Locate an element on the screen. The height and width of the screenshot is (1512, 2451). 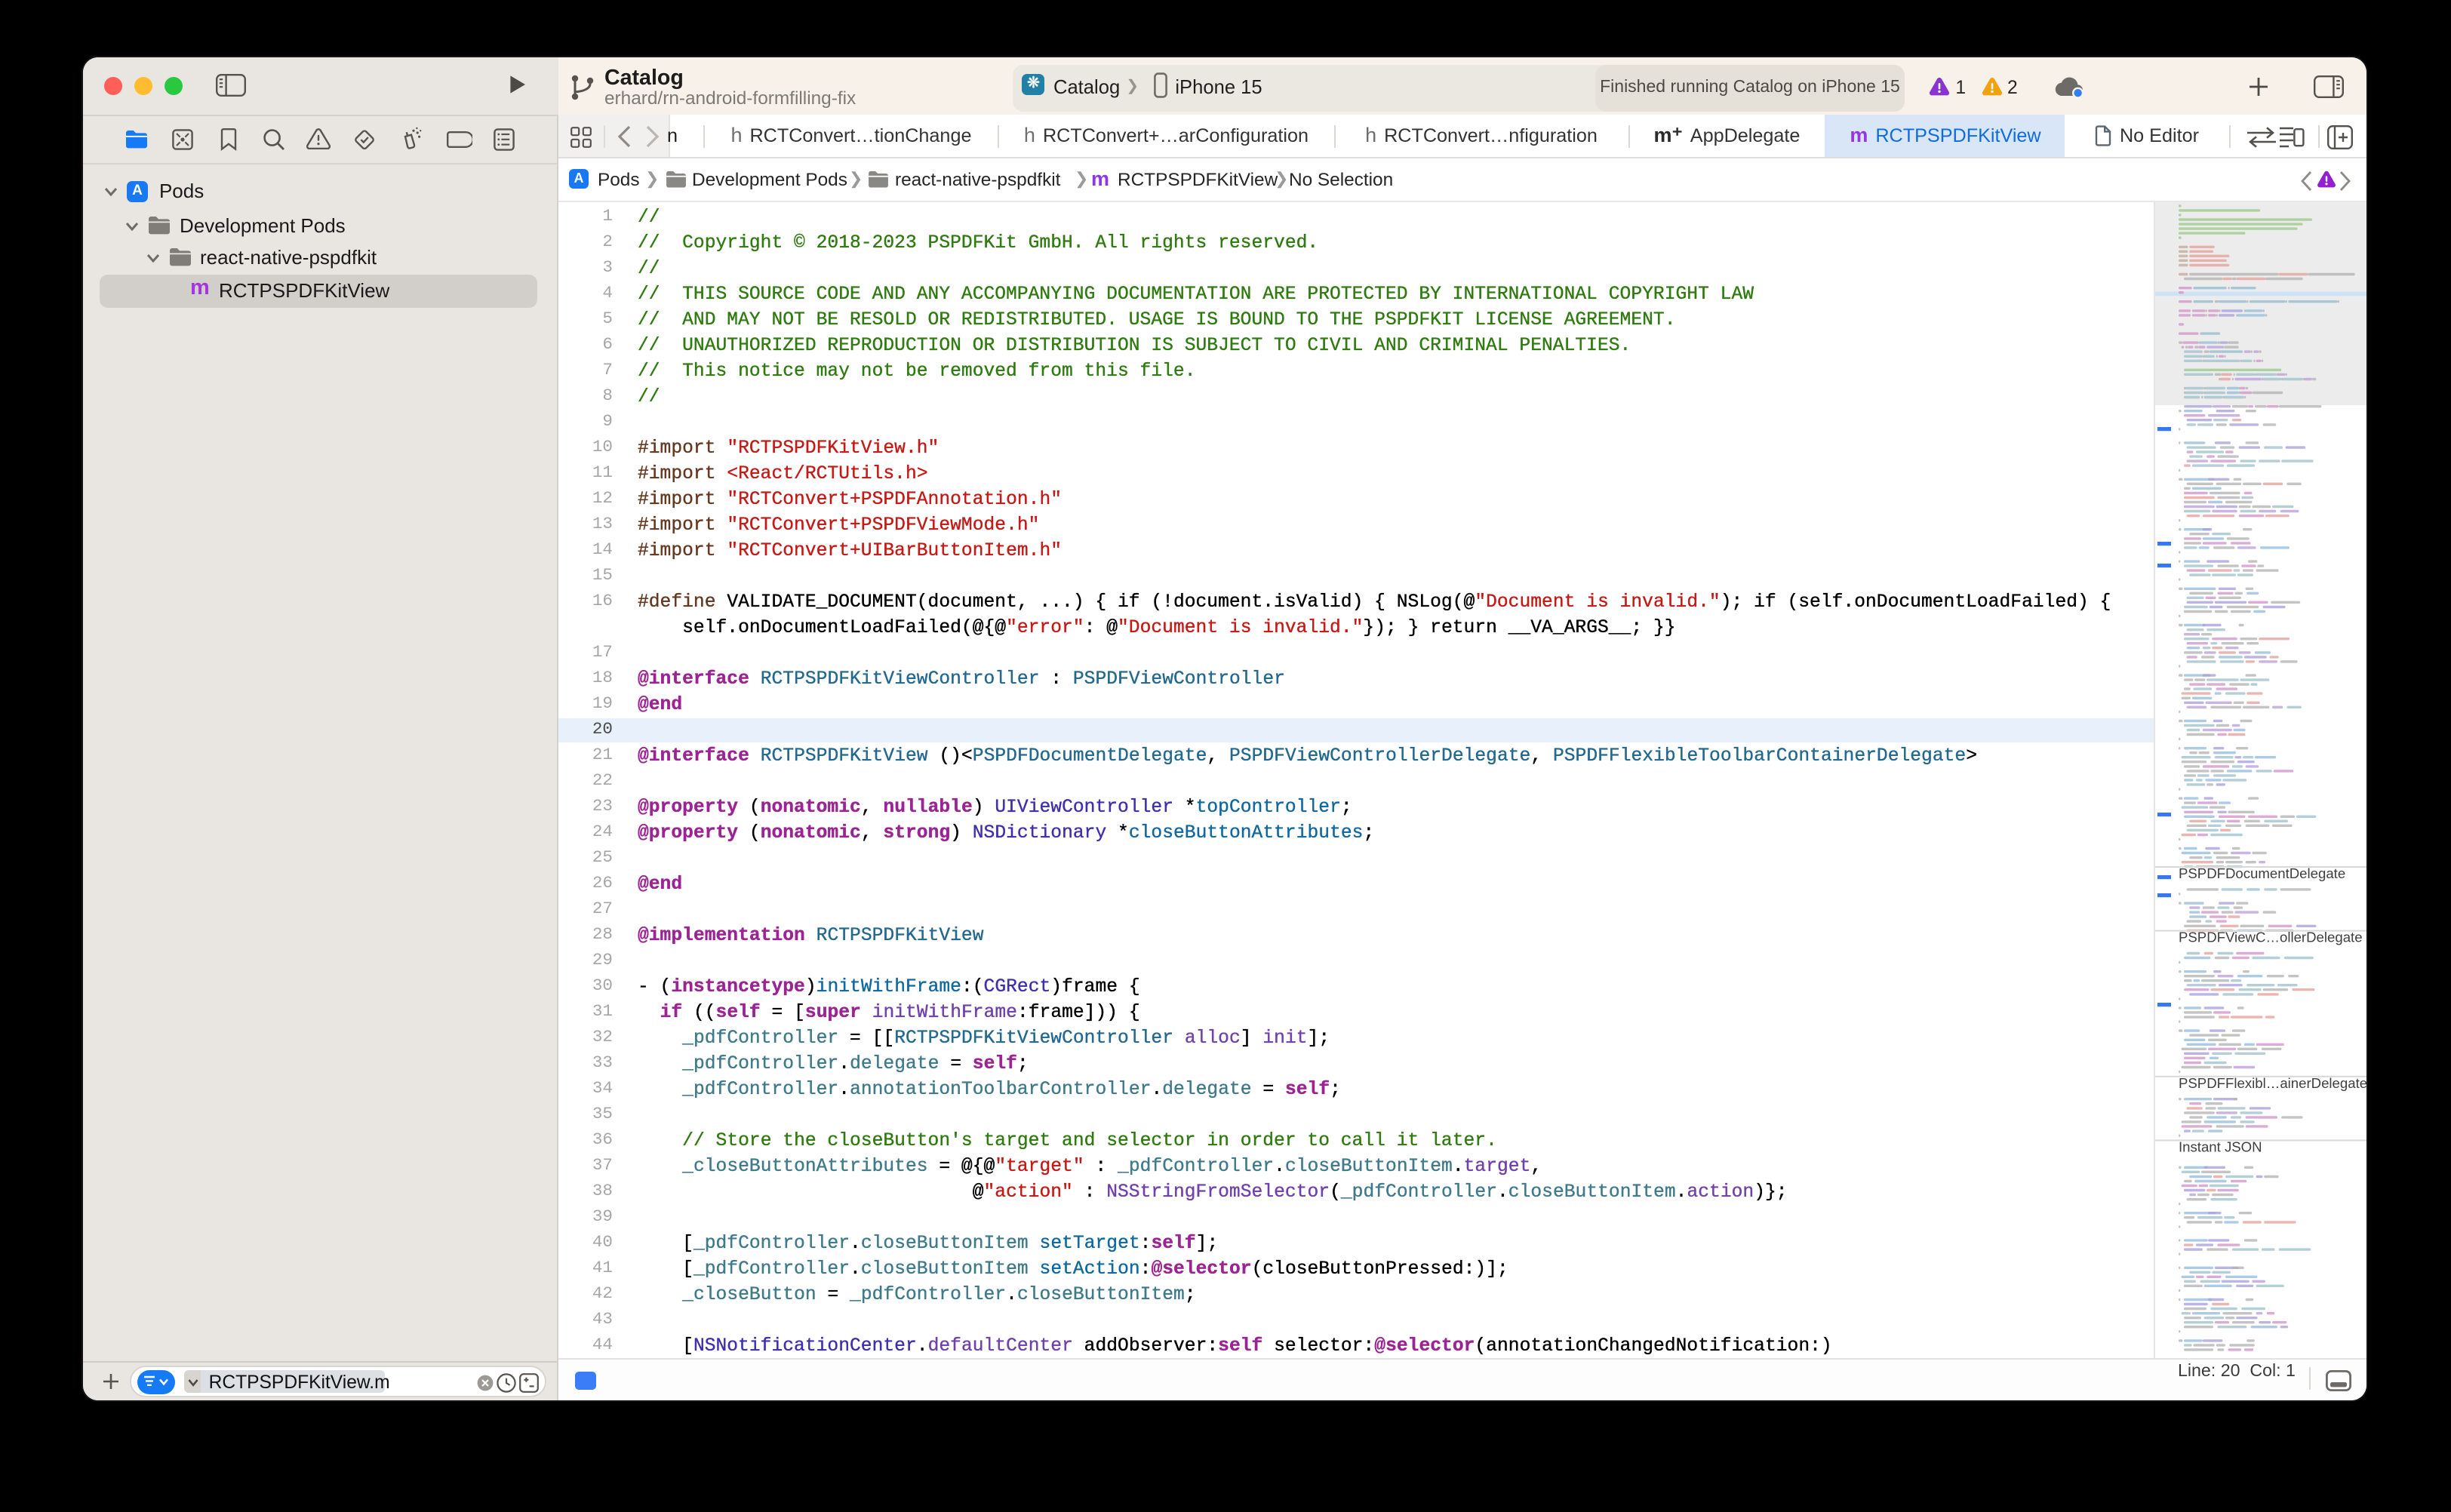
svg-text: Instant JSON is located at coordinates (2221, 1146).